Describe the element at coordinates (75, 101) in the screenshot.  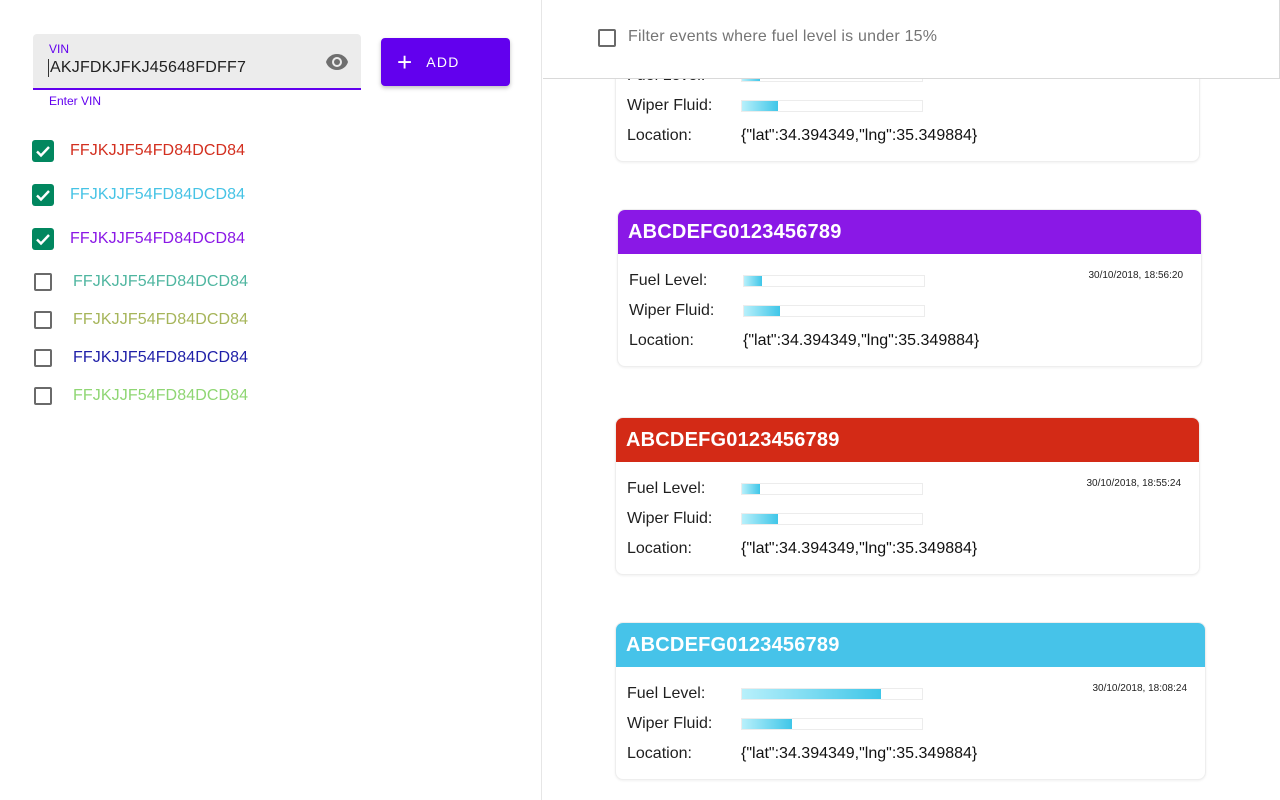
I see `vin-helper-text: Enter VIN` at that location.